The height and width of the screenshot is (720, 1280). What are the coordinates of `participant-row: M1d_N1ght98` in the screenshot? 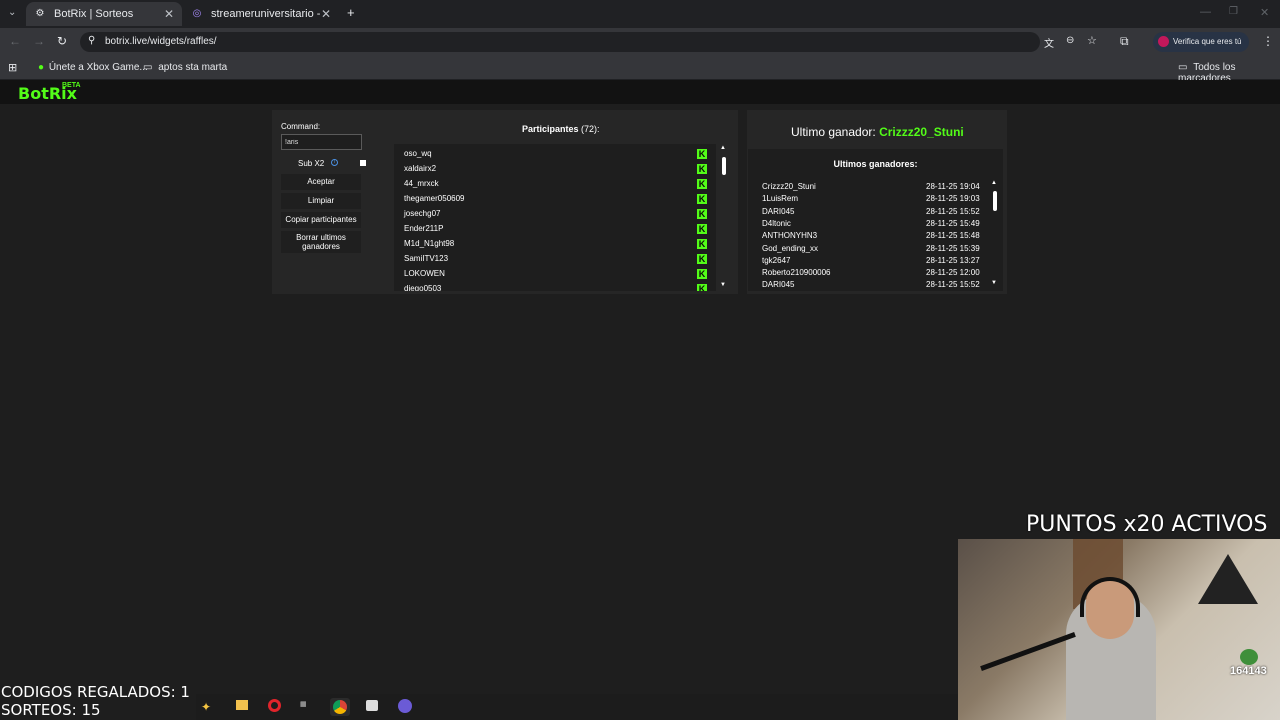 It's located at (429, 243).